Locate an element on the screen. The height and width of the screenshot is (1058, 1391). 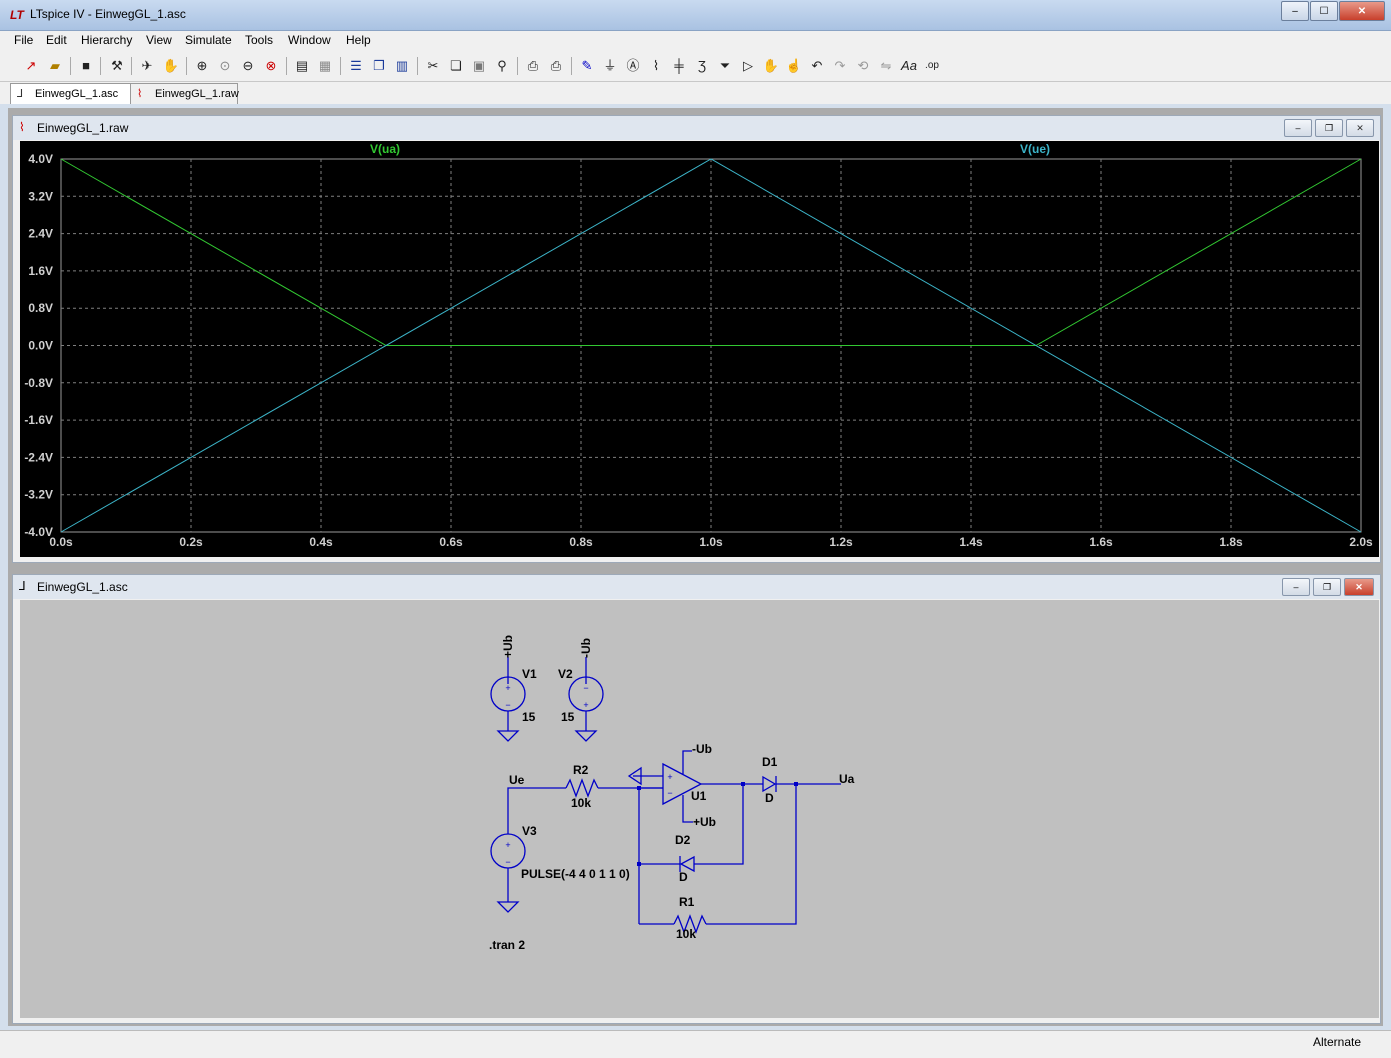
r1-value: 10k is located at coordinates (686, 934).